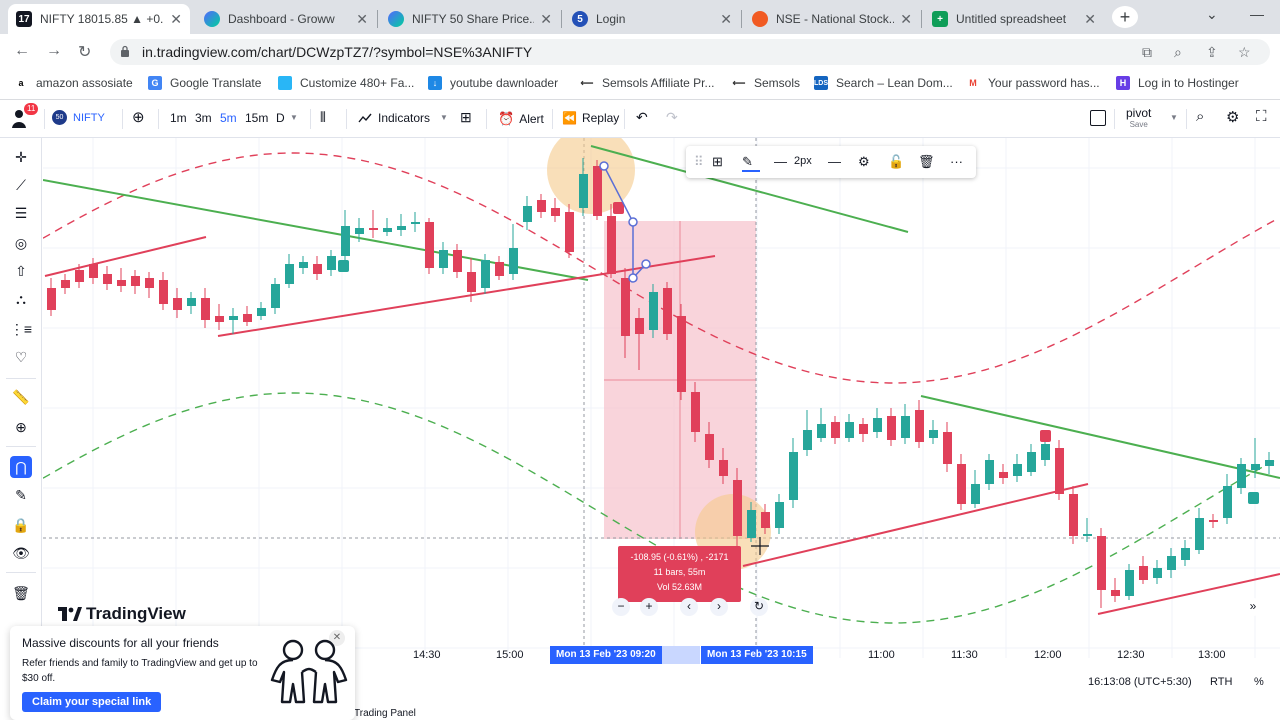  Describe the element at coordinates (521, 119) in the screenshot. I see `alert-button: ⏰ Alert` at that location.